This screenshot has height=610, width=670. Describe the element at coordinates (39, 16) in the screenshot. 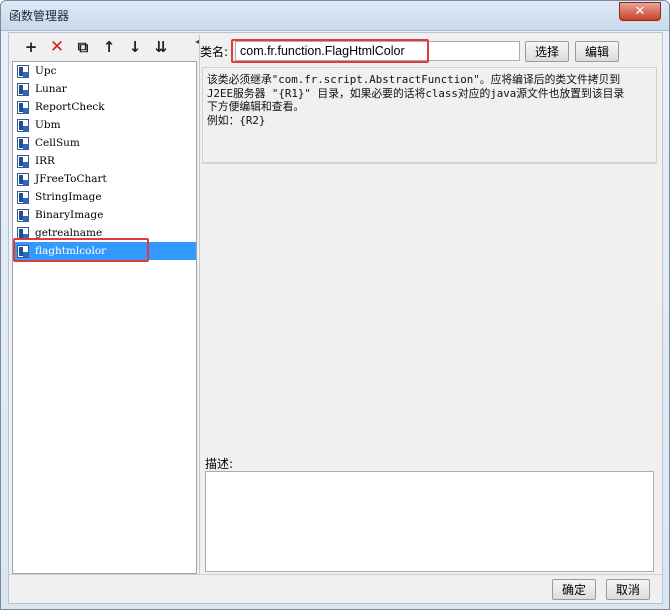

I see `window-title: 函数管理器` at that location.